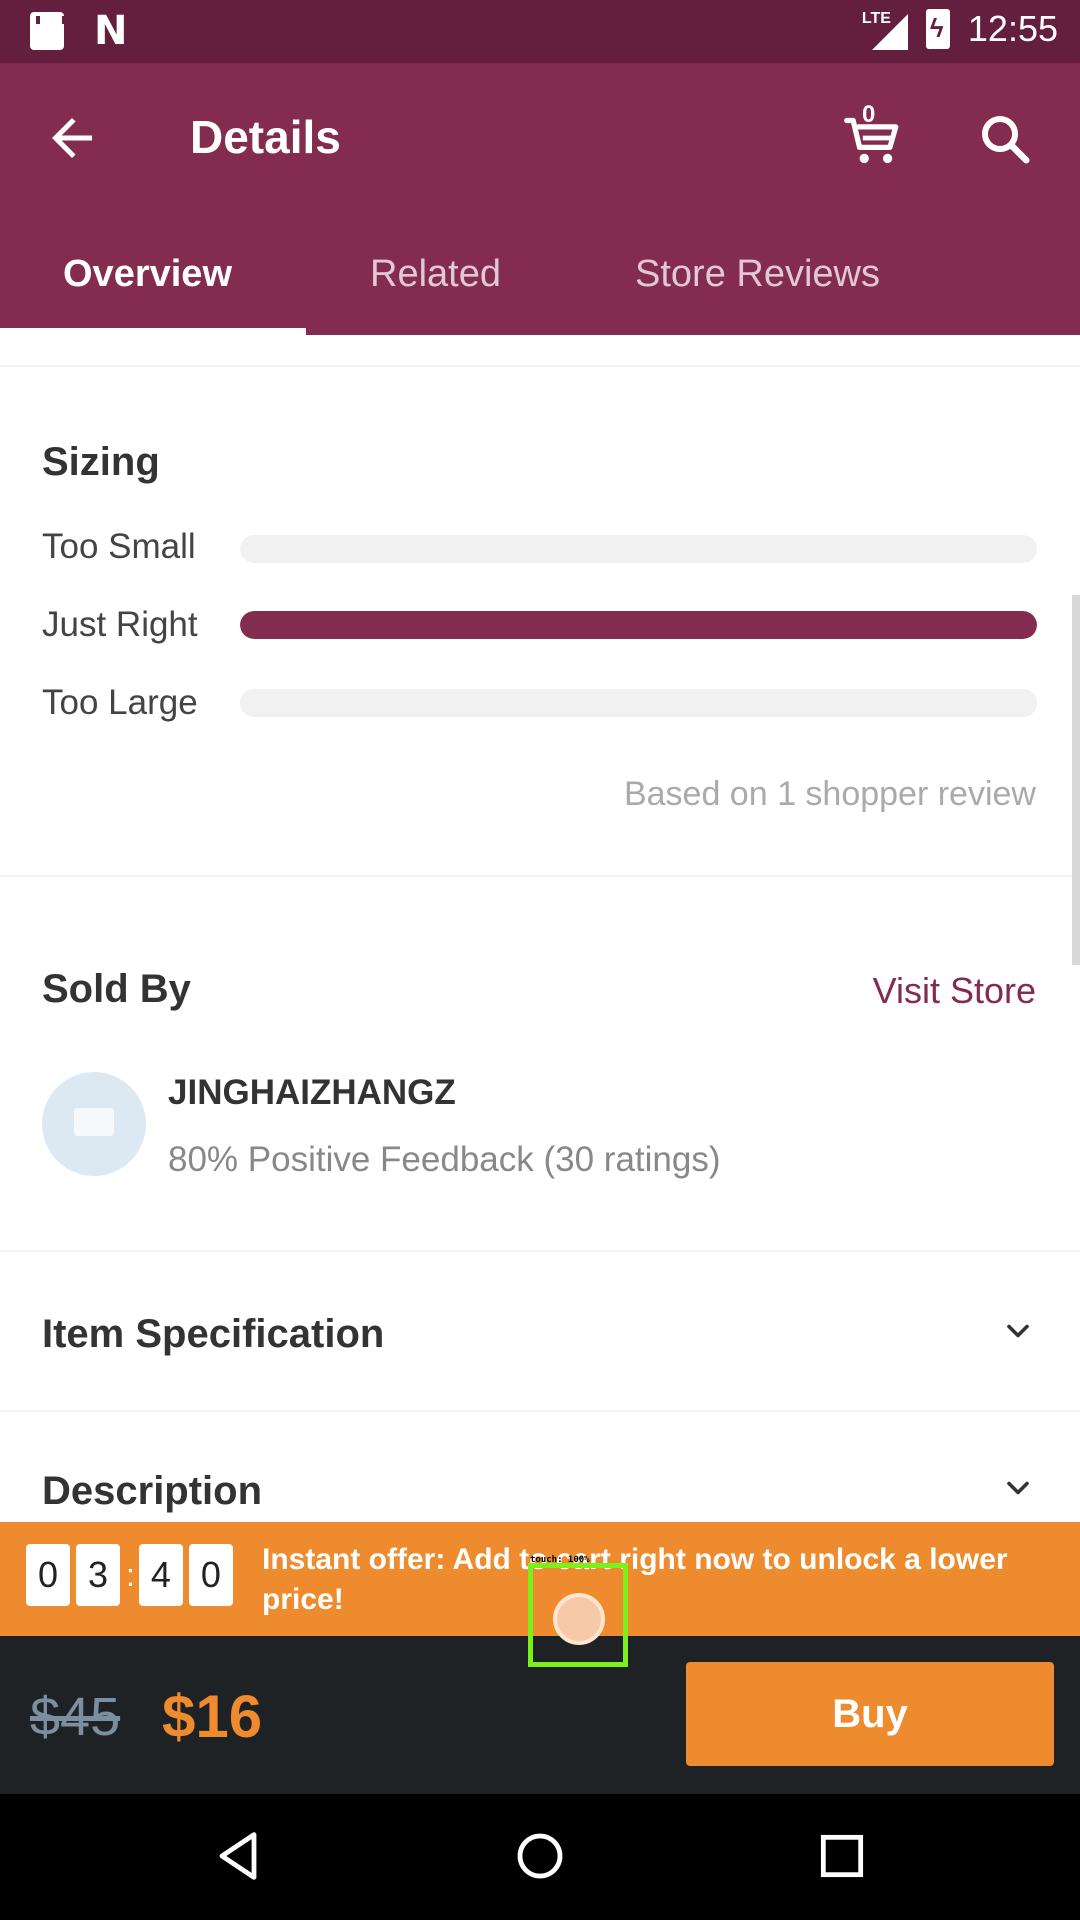 The width and height of the screenshot is (1080, 1920). What do you see at coordinates (954, 991) in the screenshot?
I see `visit-store-link: Visit Store` at bounding box center [954, 991].